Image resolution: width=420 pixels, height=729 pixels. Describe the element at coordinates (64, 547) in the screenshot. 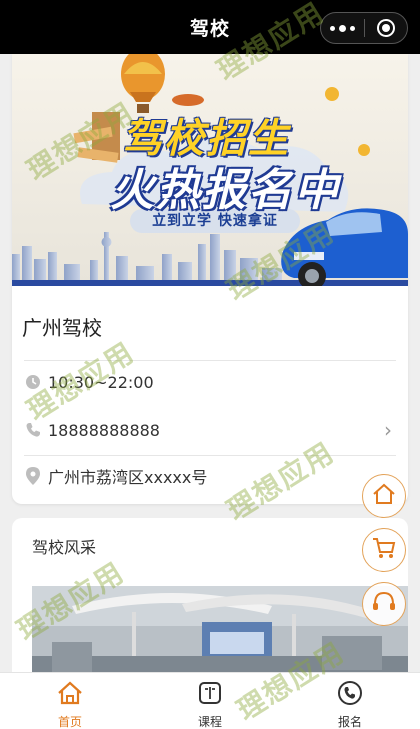

I see `gallery-title: 驾校风采` at that location.